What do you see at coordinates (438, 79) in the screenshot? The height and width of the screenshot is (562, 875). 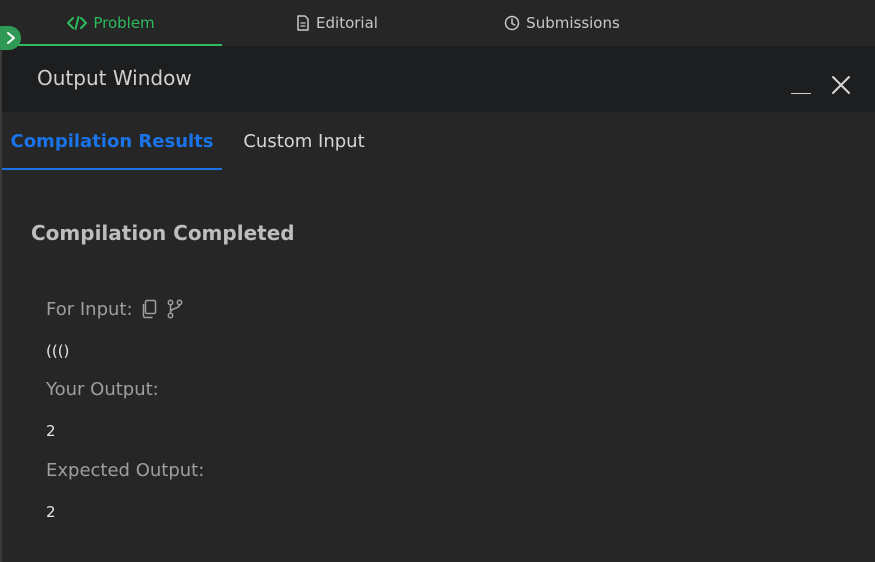 I see `output-window-header: Output Window` at bounding box center [438, 79].